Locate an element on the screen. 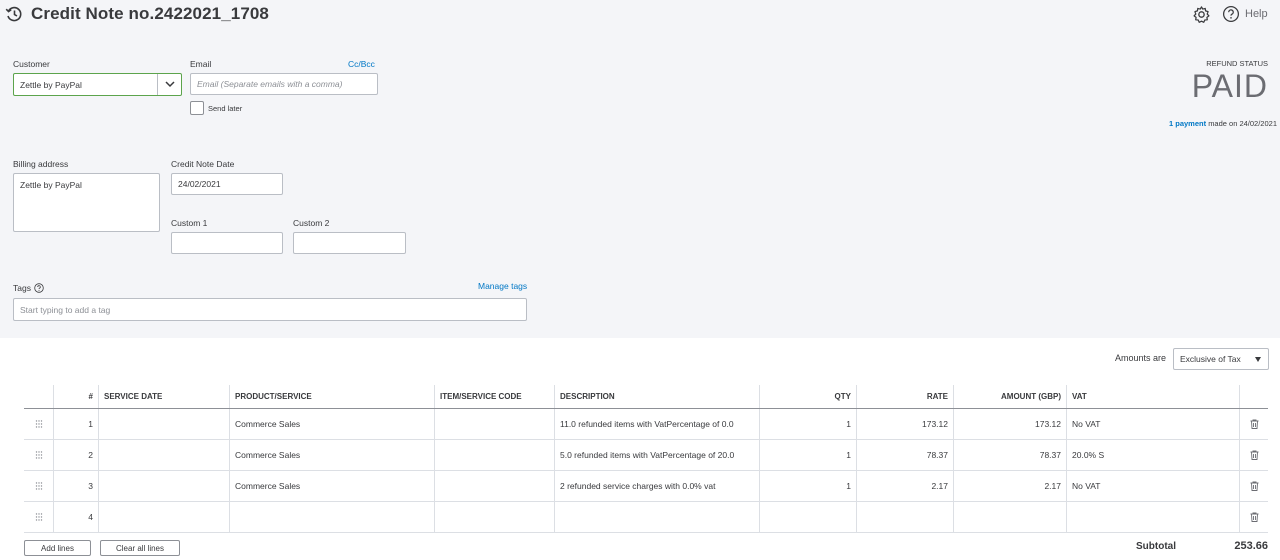  table-row: 4 is located at coordinates (646, 517).